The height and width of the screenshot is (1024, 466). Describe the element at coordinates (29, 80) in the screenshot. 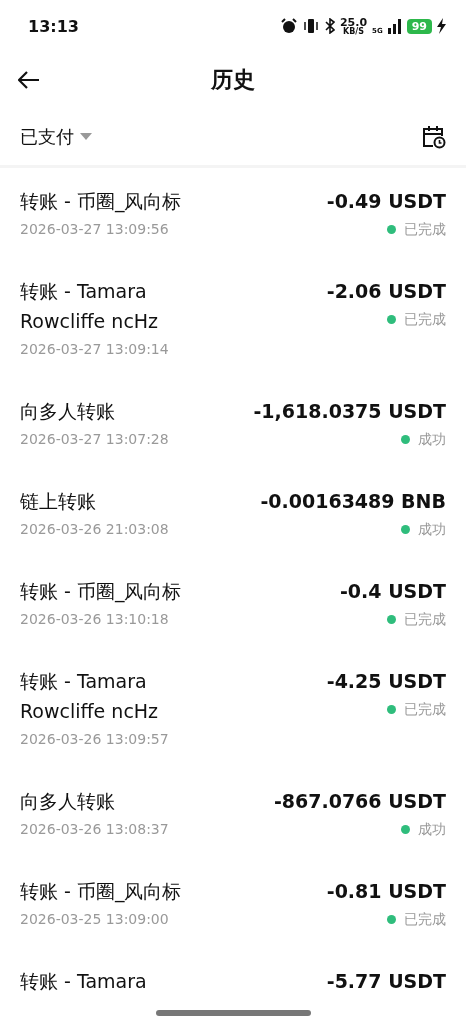

I see `back-arrow-icon` at that location.